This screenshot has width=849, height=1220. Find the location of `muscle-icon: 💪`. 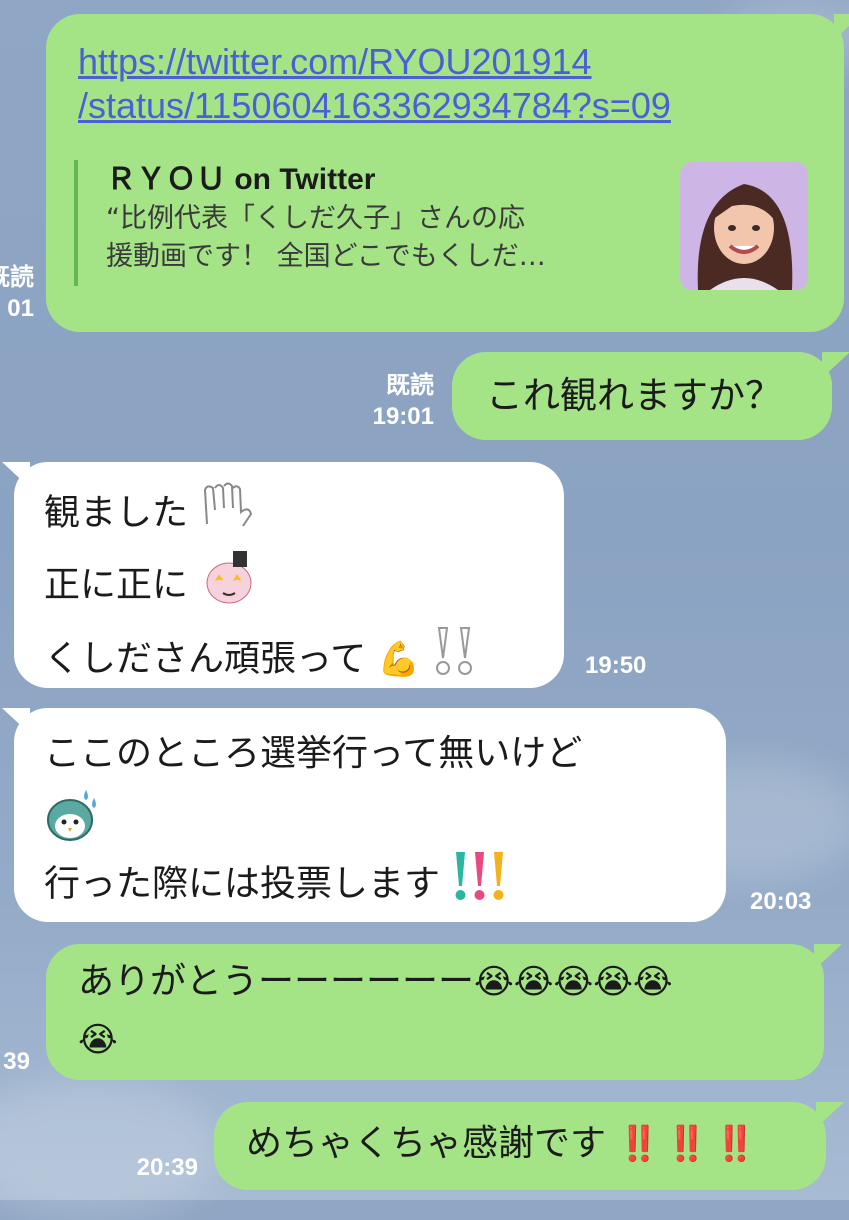

muscle-icon: 💪 is located at coordinates (398, 659).